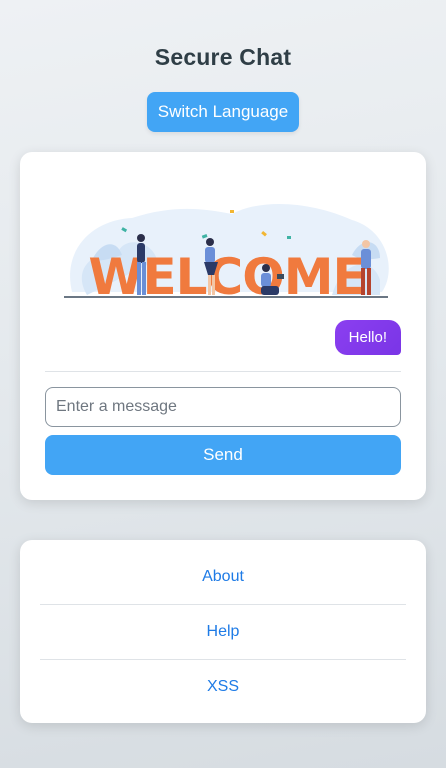  What do you see at coordinates (223, 455) in the screenshot?
I see `send-button: Send` at bounding box center [223, 455].